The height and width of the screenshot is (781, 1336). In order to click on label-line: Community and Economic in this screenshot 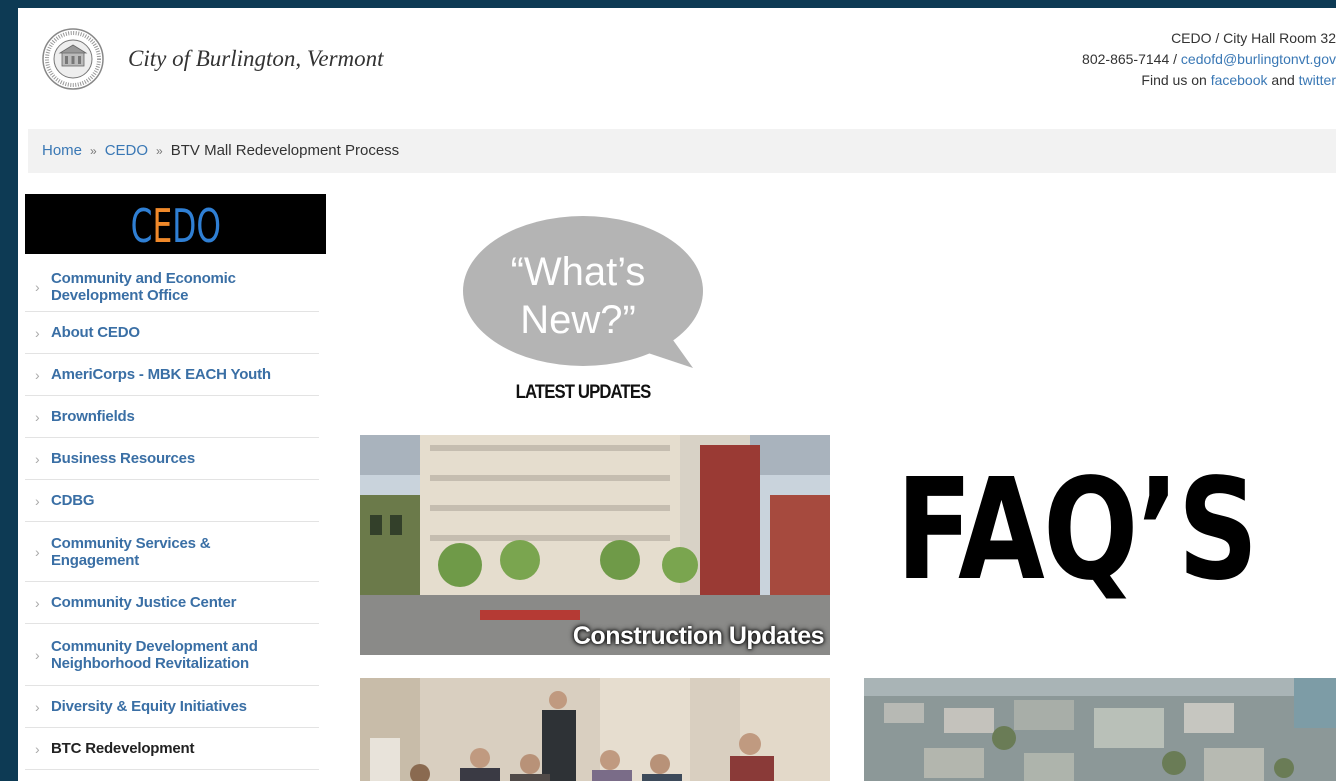, I will do `click(143, 278)`.